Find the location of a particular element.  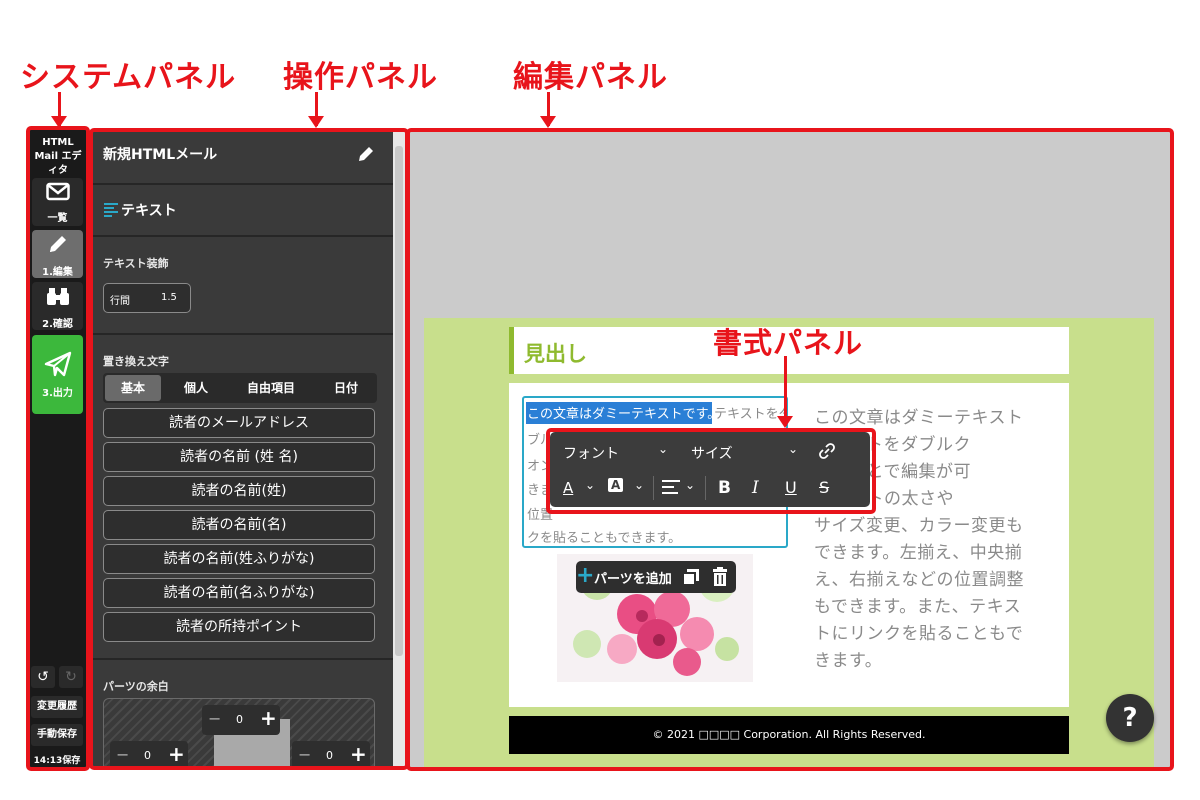

output-button-label: 3.出力 is located at coordinates (57, 393).